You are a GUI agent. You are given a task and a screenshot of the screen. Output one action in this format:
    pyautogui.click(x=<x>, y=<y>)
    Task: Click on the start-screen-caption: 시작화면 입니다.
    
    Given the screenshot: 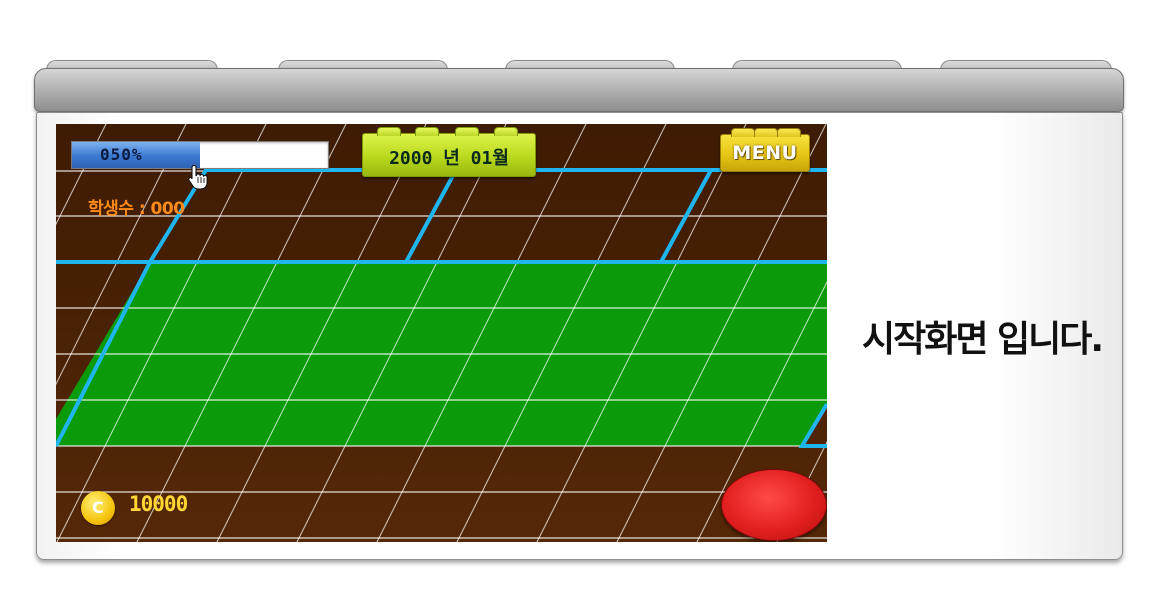 What is the action you would take?
    pyautogui.click(x=983, y=339)
    